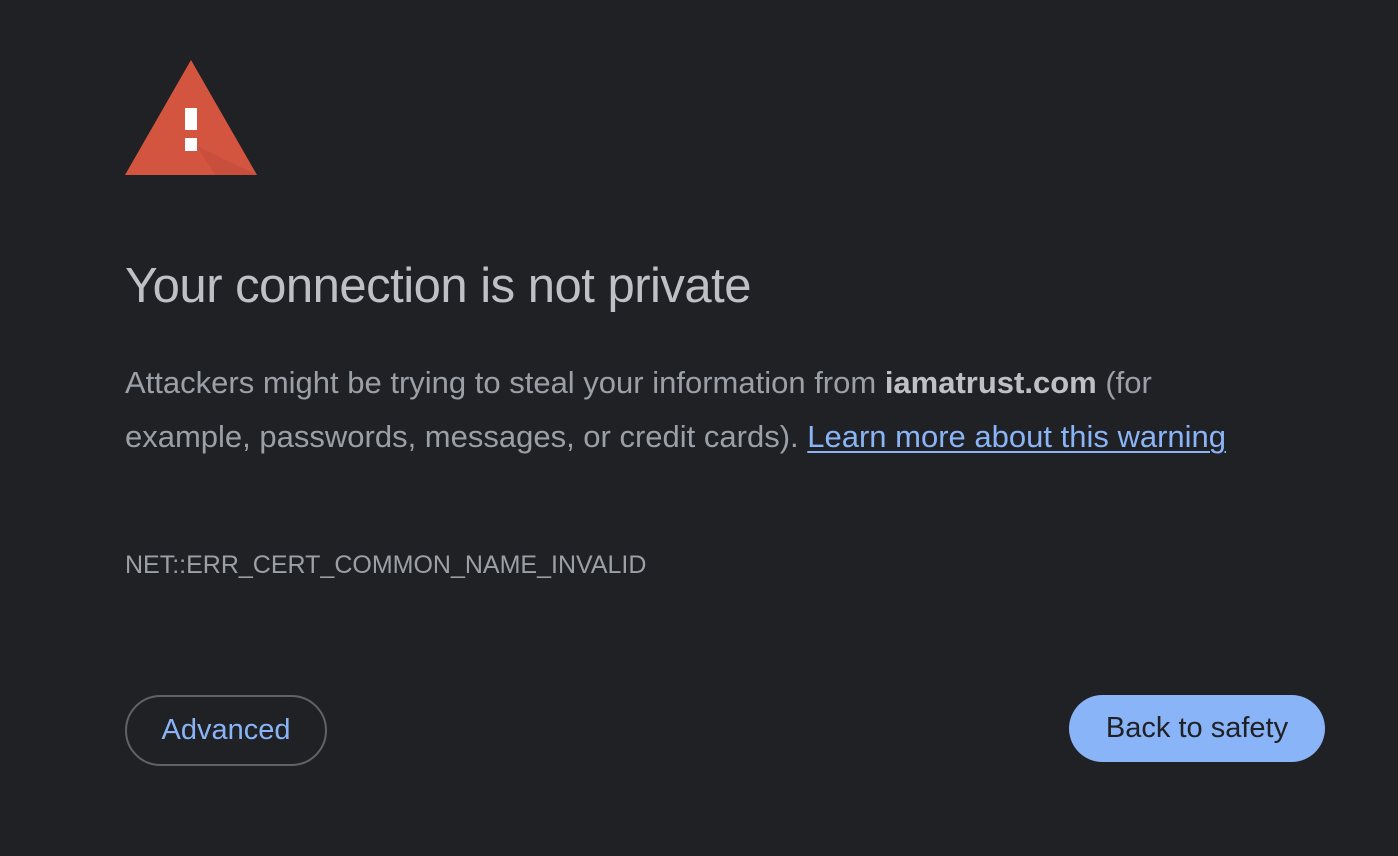  I want to click on host-name: iamatrust.com, so click(990, 382).